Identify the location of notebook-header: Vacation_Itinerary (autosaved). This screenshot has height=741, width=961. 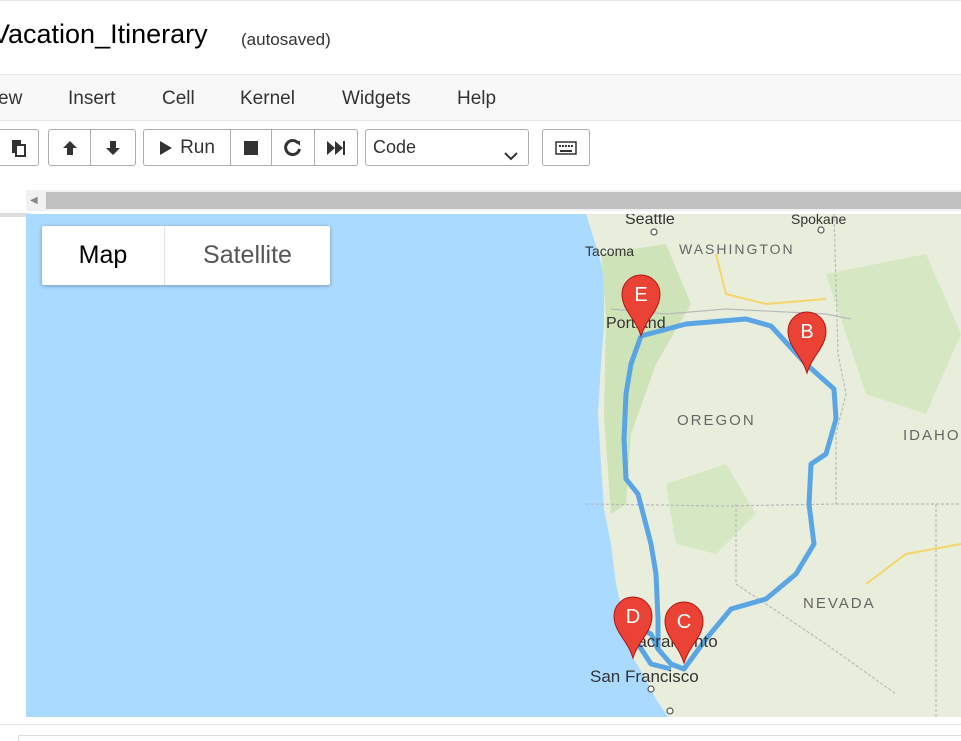
(480, 37).